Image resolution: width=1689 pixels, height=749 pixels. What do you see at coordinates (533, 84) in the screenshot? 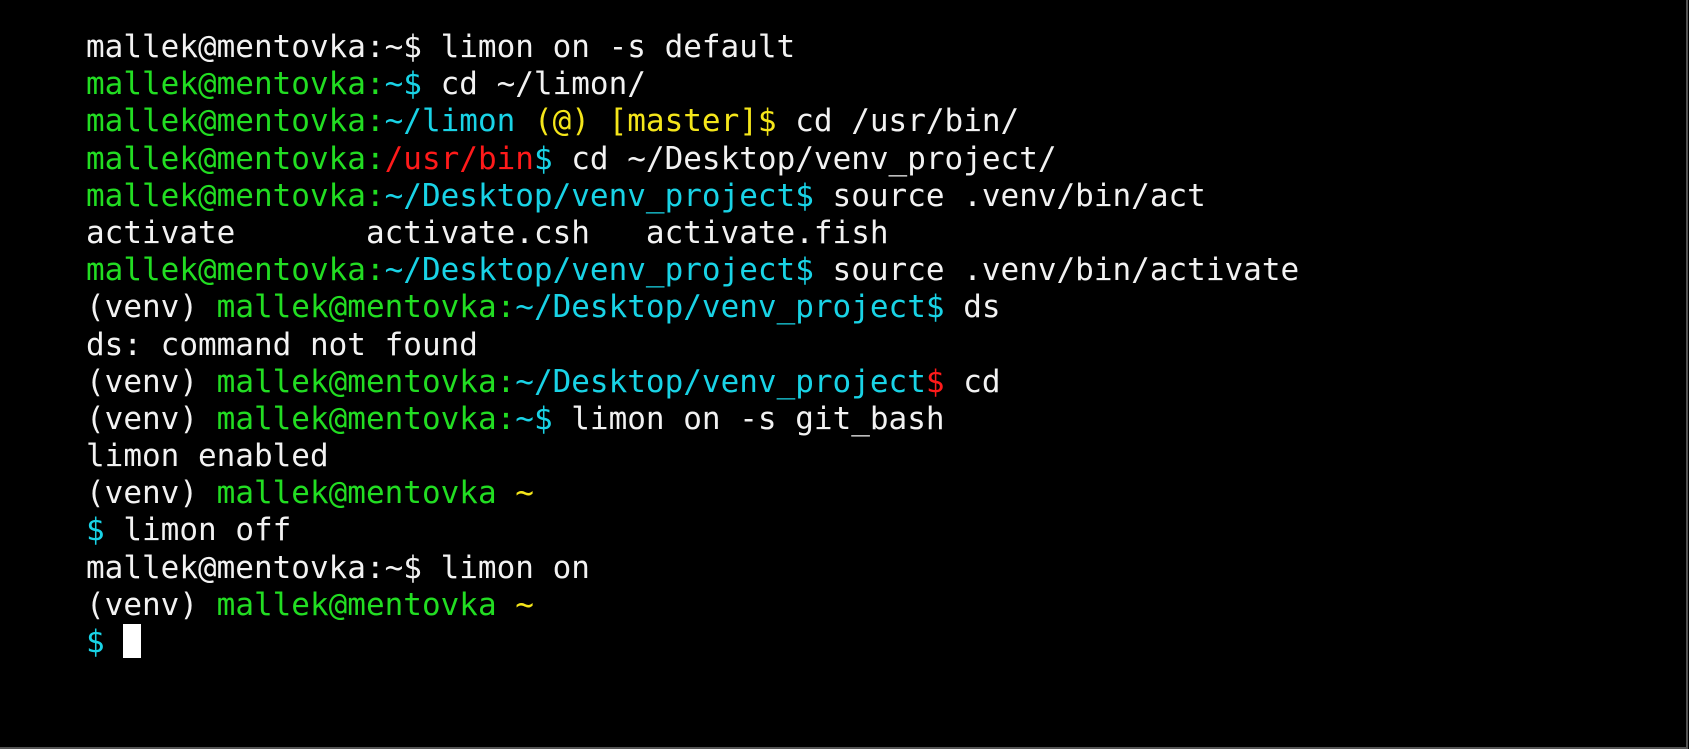
I see `terminal-text-segment: cd ~/limon/` at bounding box center [533, 84].